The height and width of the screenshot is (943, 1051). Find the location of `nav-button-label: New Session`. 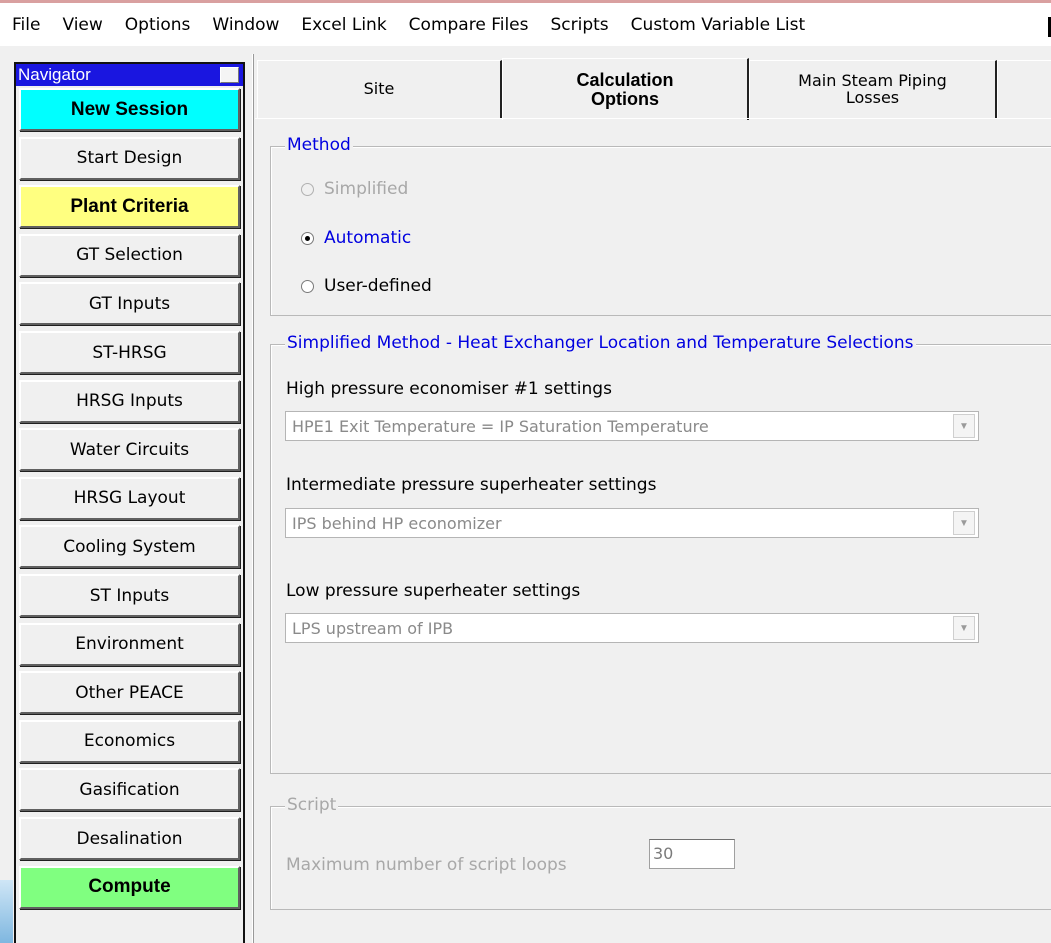

nav-button-label: New Session is located at coordinates (129, 109).